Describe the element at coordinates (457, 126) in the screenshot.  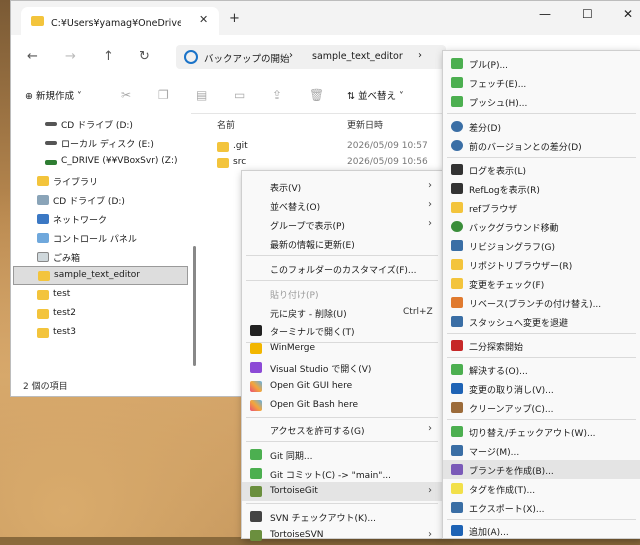
I see `diff-icon` at that location.